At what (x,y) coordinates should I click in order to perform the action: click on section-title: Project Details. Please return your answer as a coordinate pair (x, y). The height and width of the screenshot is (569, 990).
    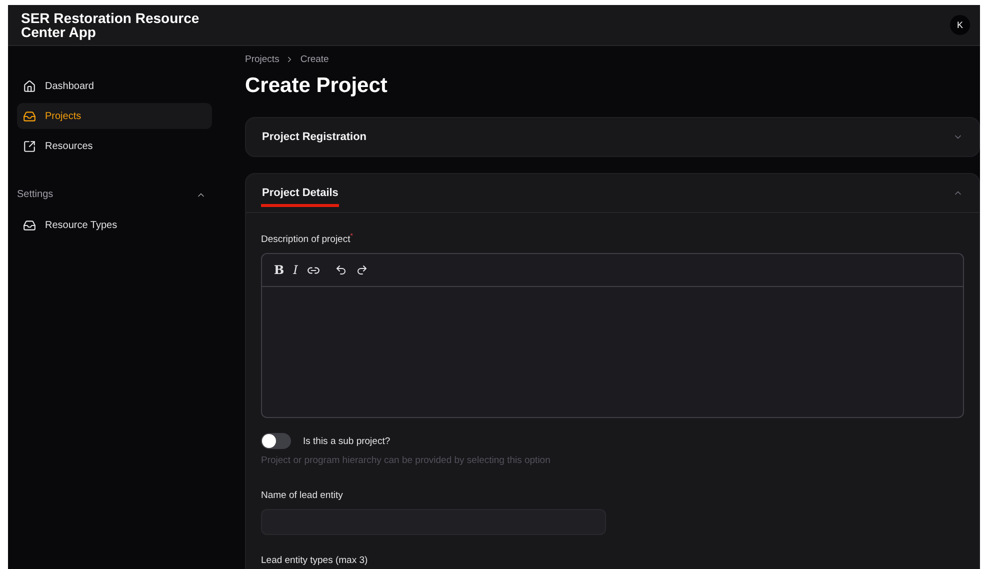
    Looking at the image, I should click on (300, 193).